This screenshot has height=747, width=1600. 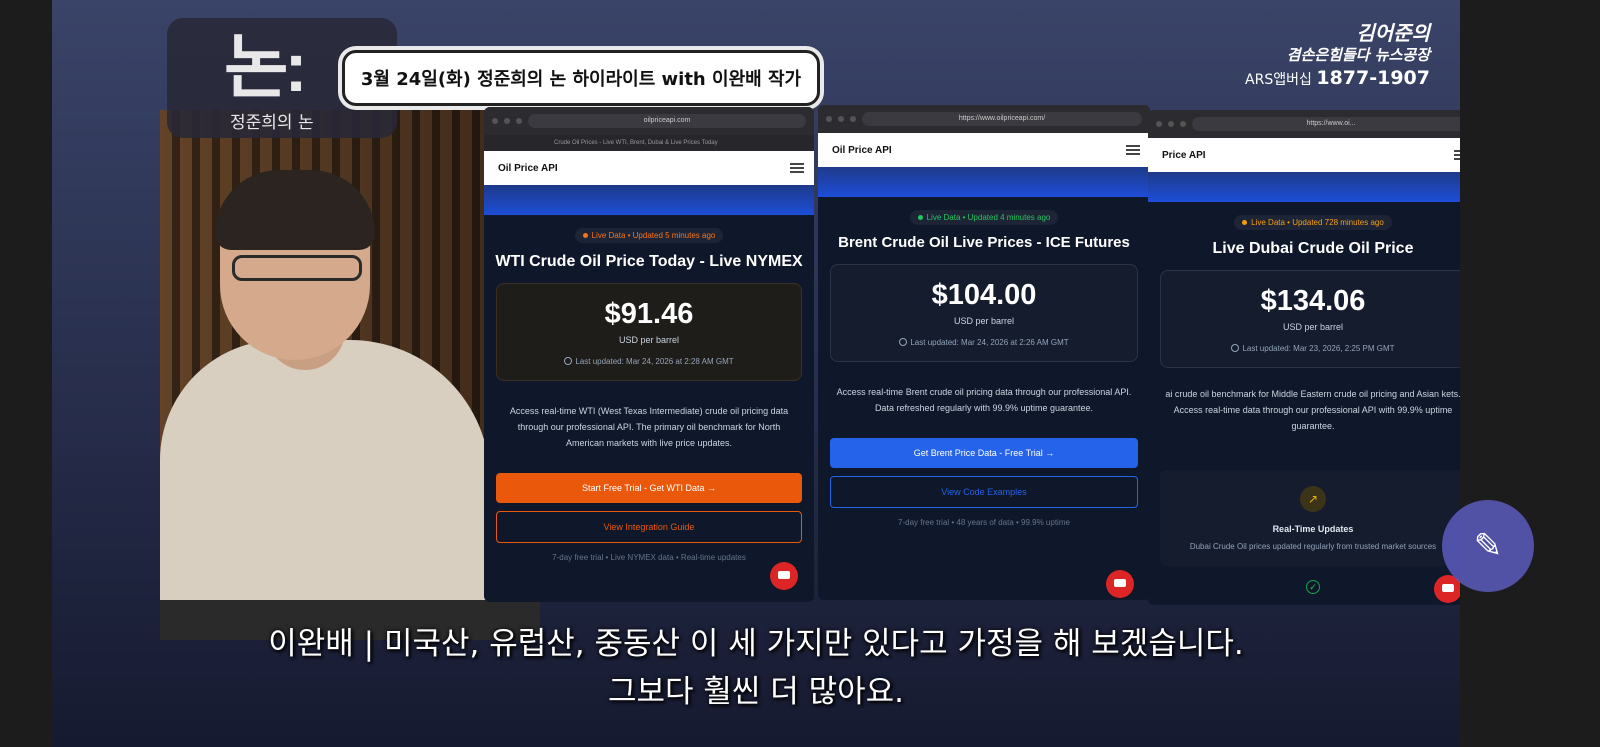 I want to click on address-bar: oilpriceapi.com, so click(x=667, y=121).